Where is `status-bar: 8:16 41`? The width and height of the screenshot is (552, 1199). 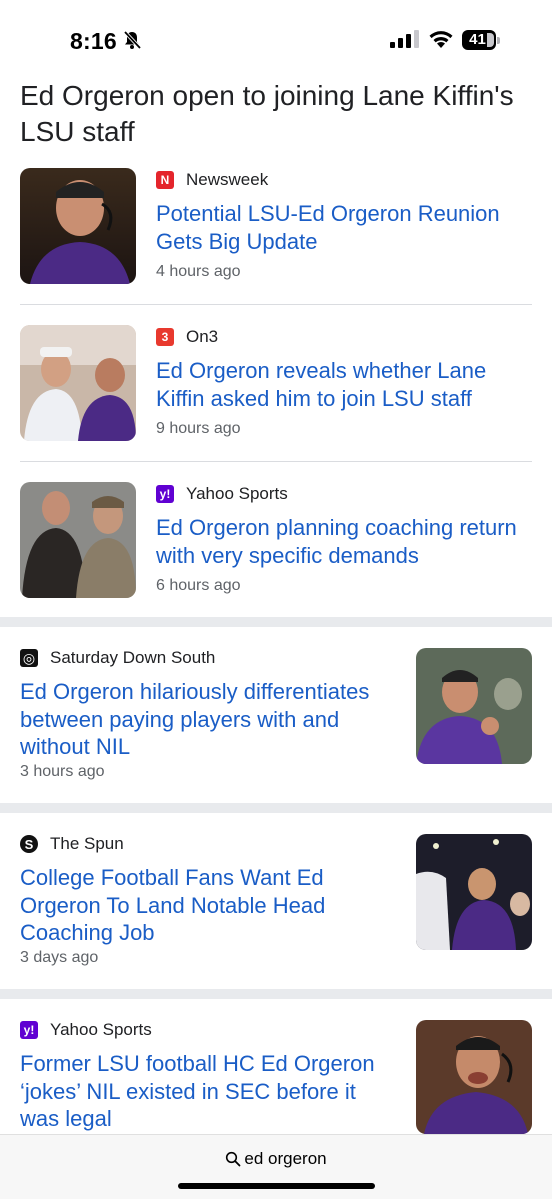
status-bar: 8:16 41 is located at coordinates (276, 36).